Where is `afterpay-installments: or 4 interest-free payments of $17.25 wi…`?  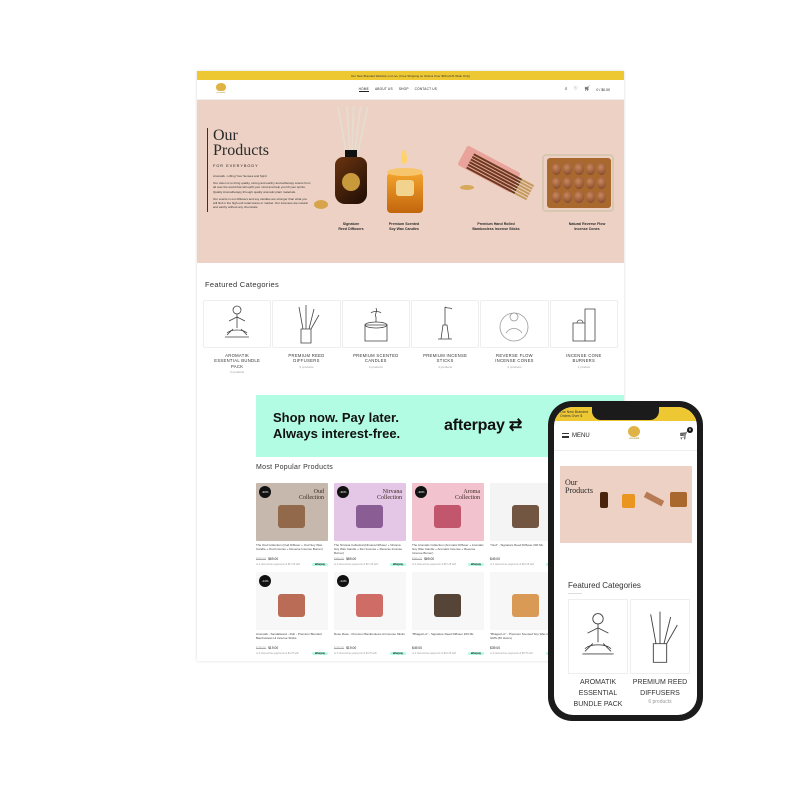 afterpay-installments: or 4 interest-free payments of $17.25 wi… is located at coordinates (370, 564).